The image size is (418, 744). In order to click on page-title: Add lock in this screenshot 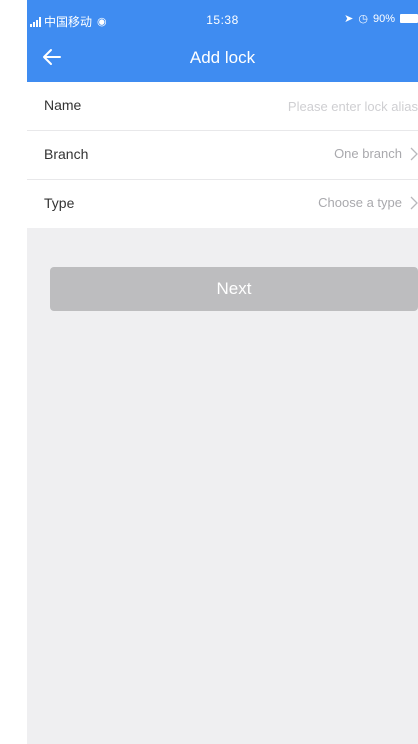, I will do `click(222, 57)`.